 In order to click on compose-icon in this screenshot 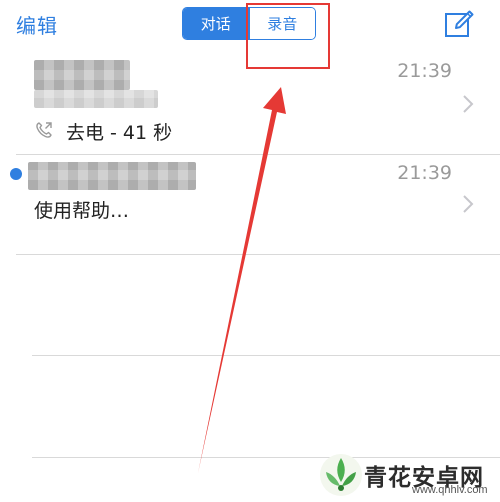, I will do `click(459, 24)`.